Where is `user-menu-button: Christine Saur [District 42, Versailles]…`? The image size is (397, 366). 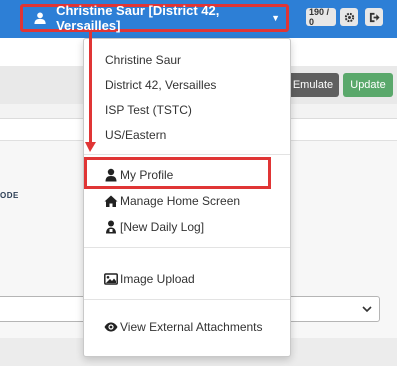
user-menu-button: Christine Saur [District 42, Versailles]… is located at coordinates (154, 18).